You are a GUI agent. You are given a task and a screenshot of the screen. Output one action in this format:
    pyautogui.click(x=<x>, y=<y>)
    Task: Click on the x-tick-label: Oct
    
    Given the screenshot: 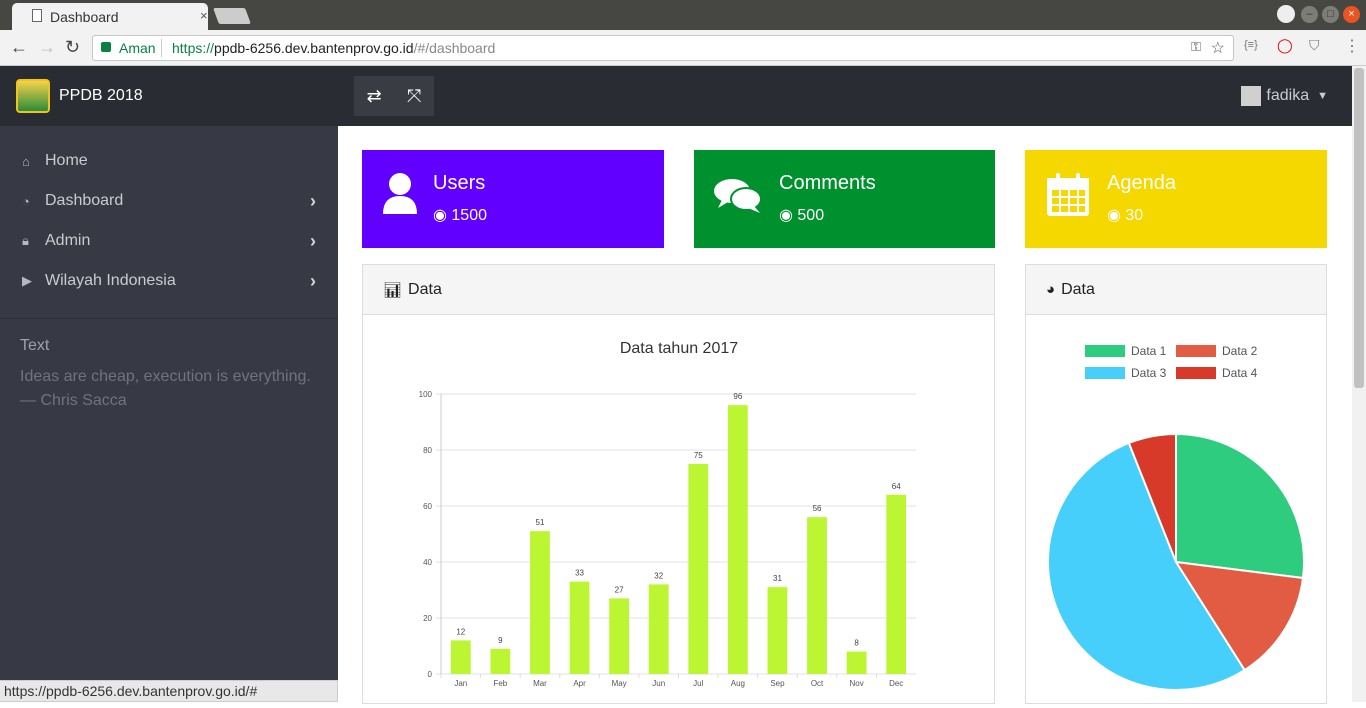 What is the action you would take?
    pyautogui.click(x=817, y=683)
    